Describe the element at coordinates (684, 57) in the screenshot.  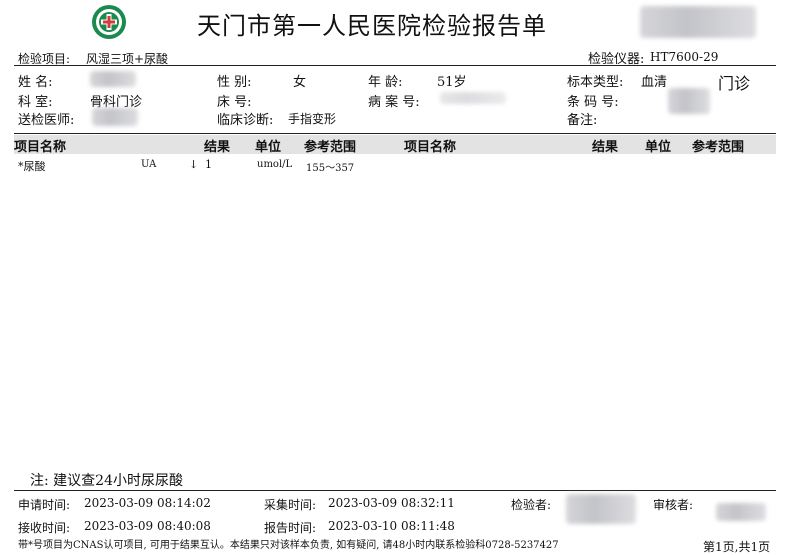
I see `instrument-value: HT7600-29` at that location.